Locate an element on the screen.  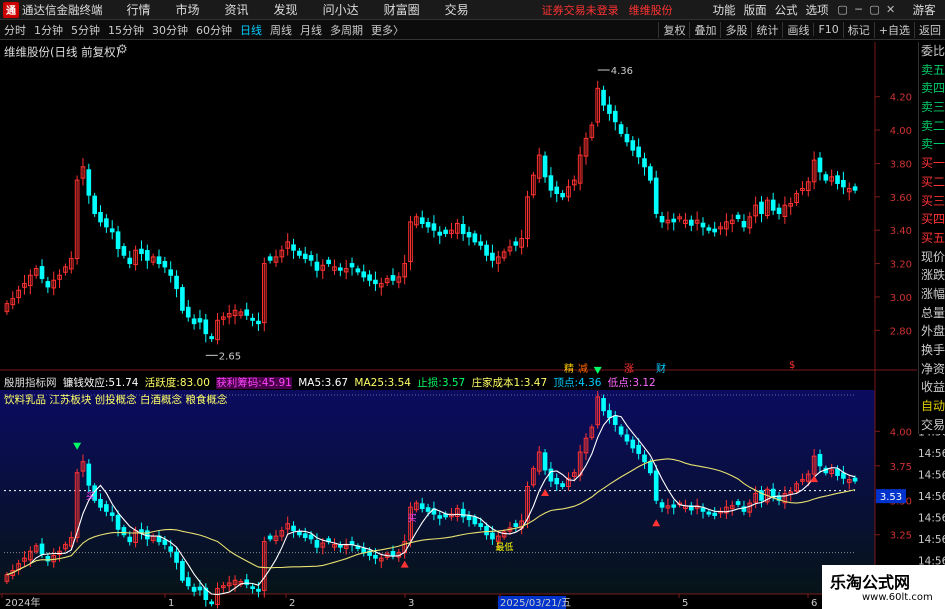
signal-1: 买 is located at coordinates (412, 518).